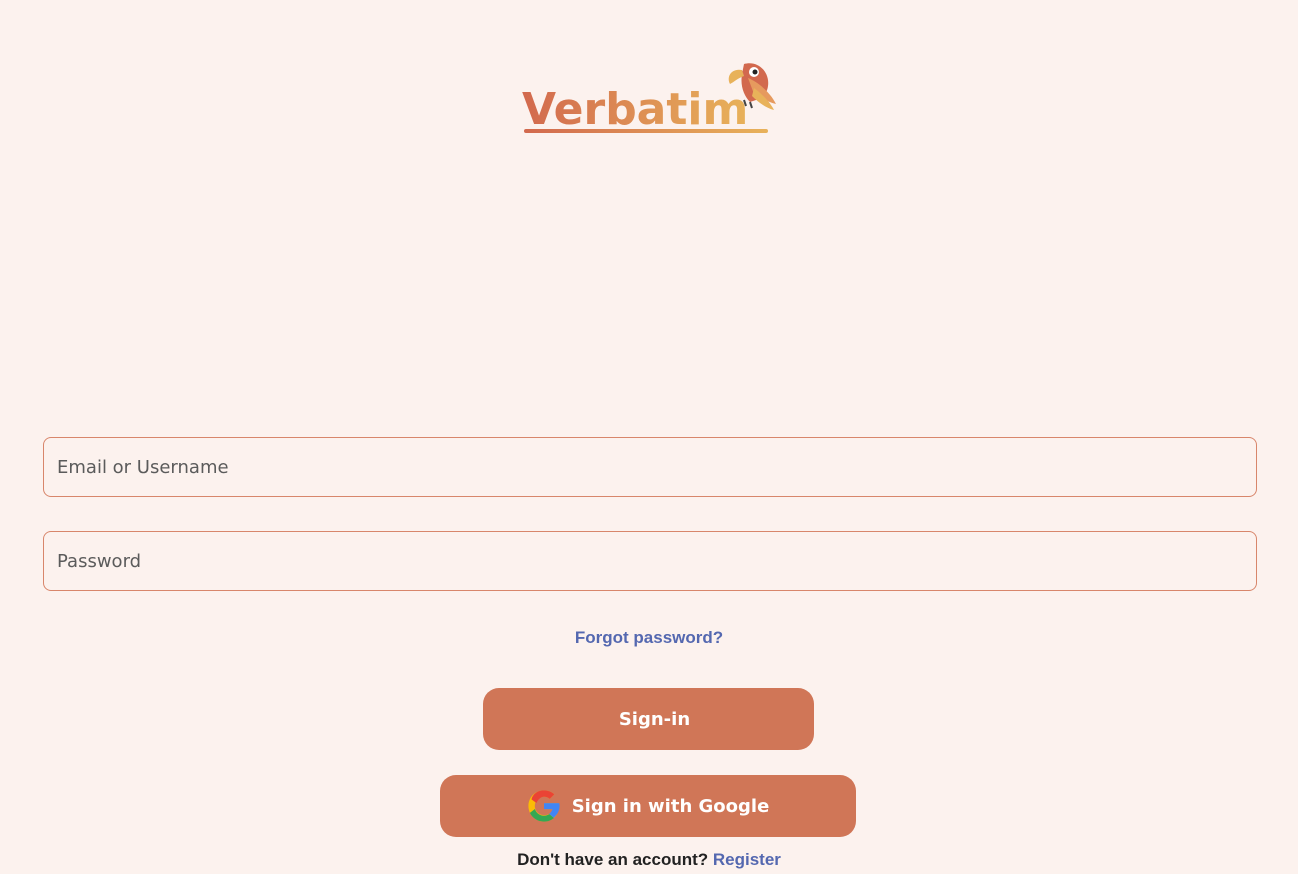 The width and height of the screenshot is (1298, 874). Describe the element at coordinates (670, 806) in the screenshot. I see `google-signin-label: Sign in with Google` at that location.